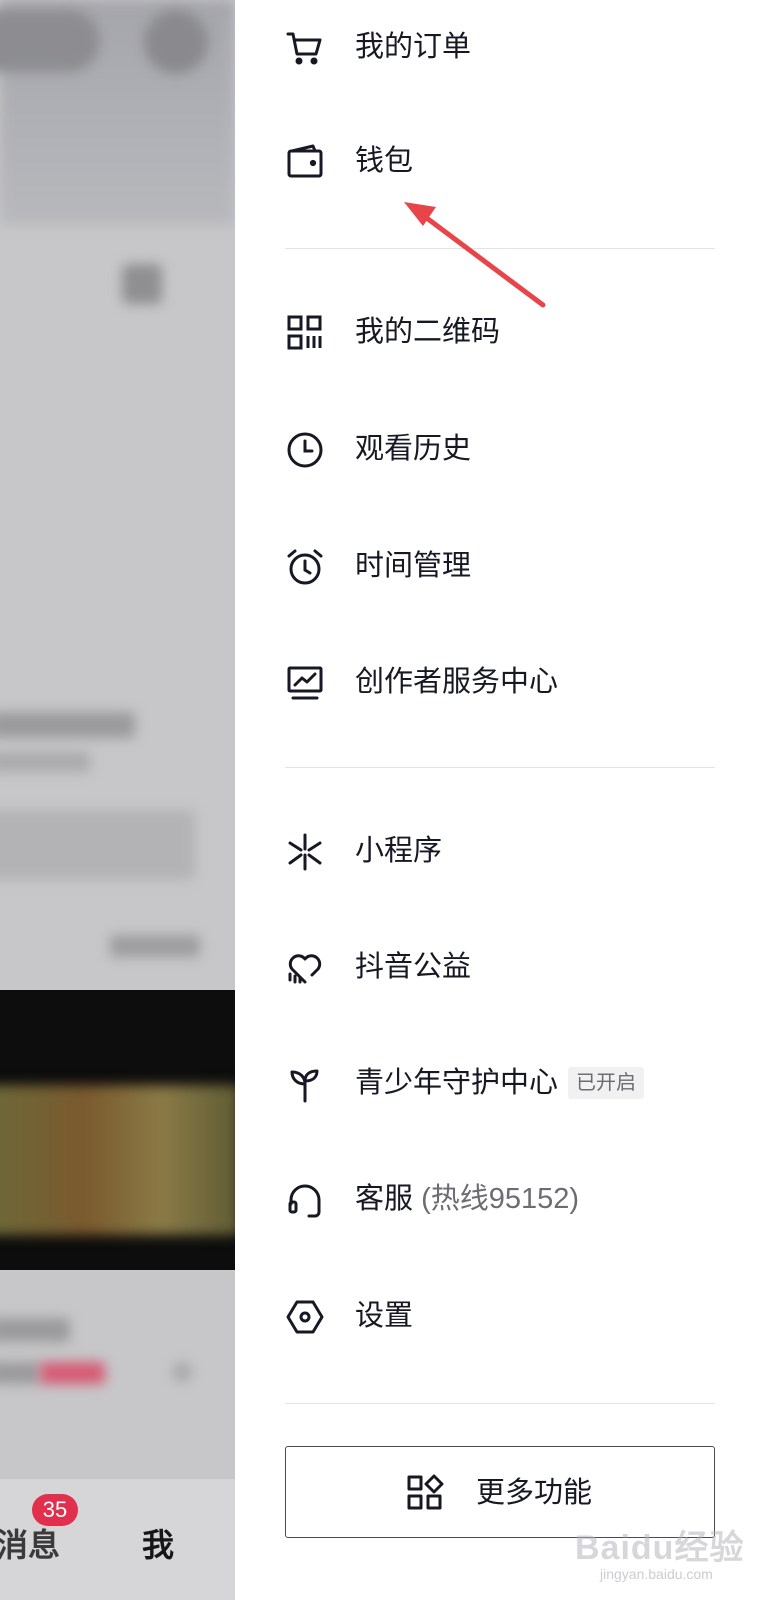 This screenshot has height=1600, width=768. What do you see at coordinates (305, 333) in the screenshot?
I see `qr-code-icon` at bounding box center [305, 333].